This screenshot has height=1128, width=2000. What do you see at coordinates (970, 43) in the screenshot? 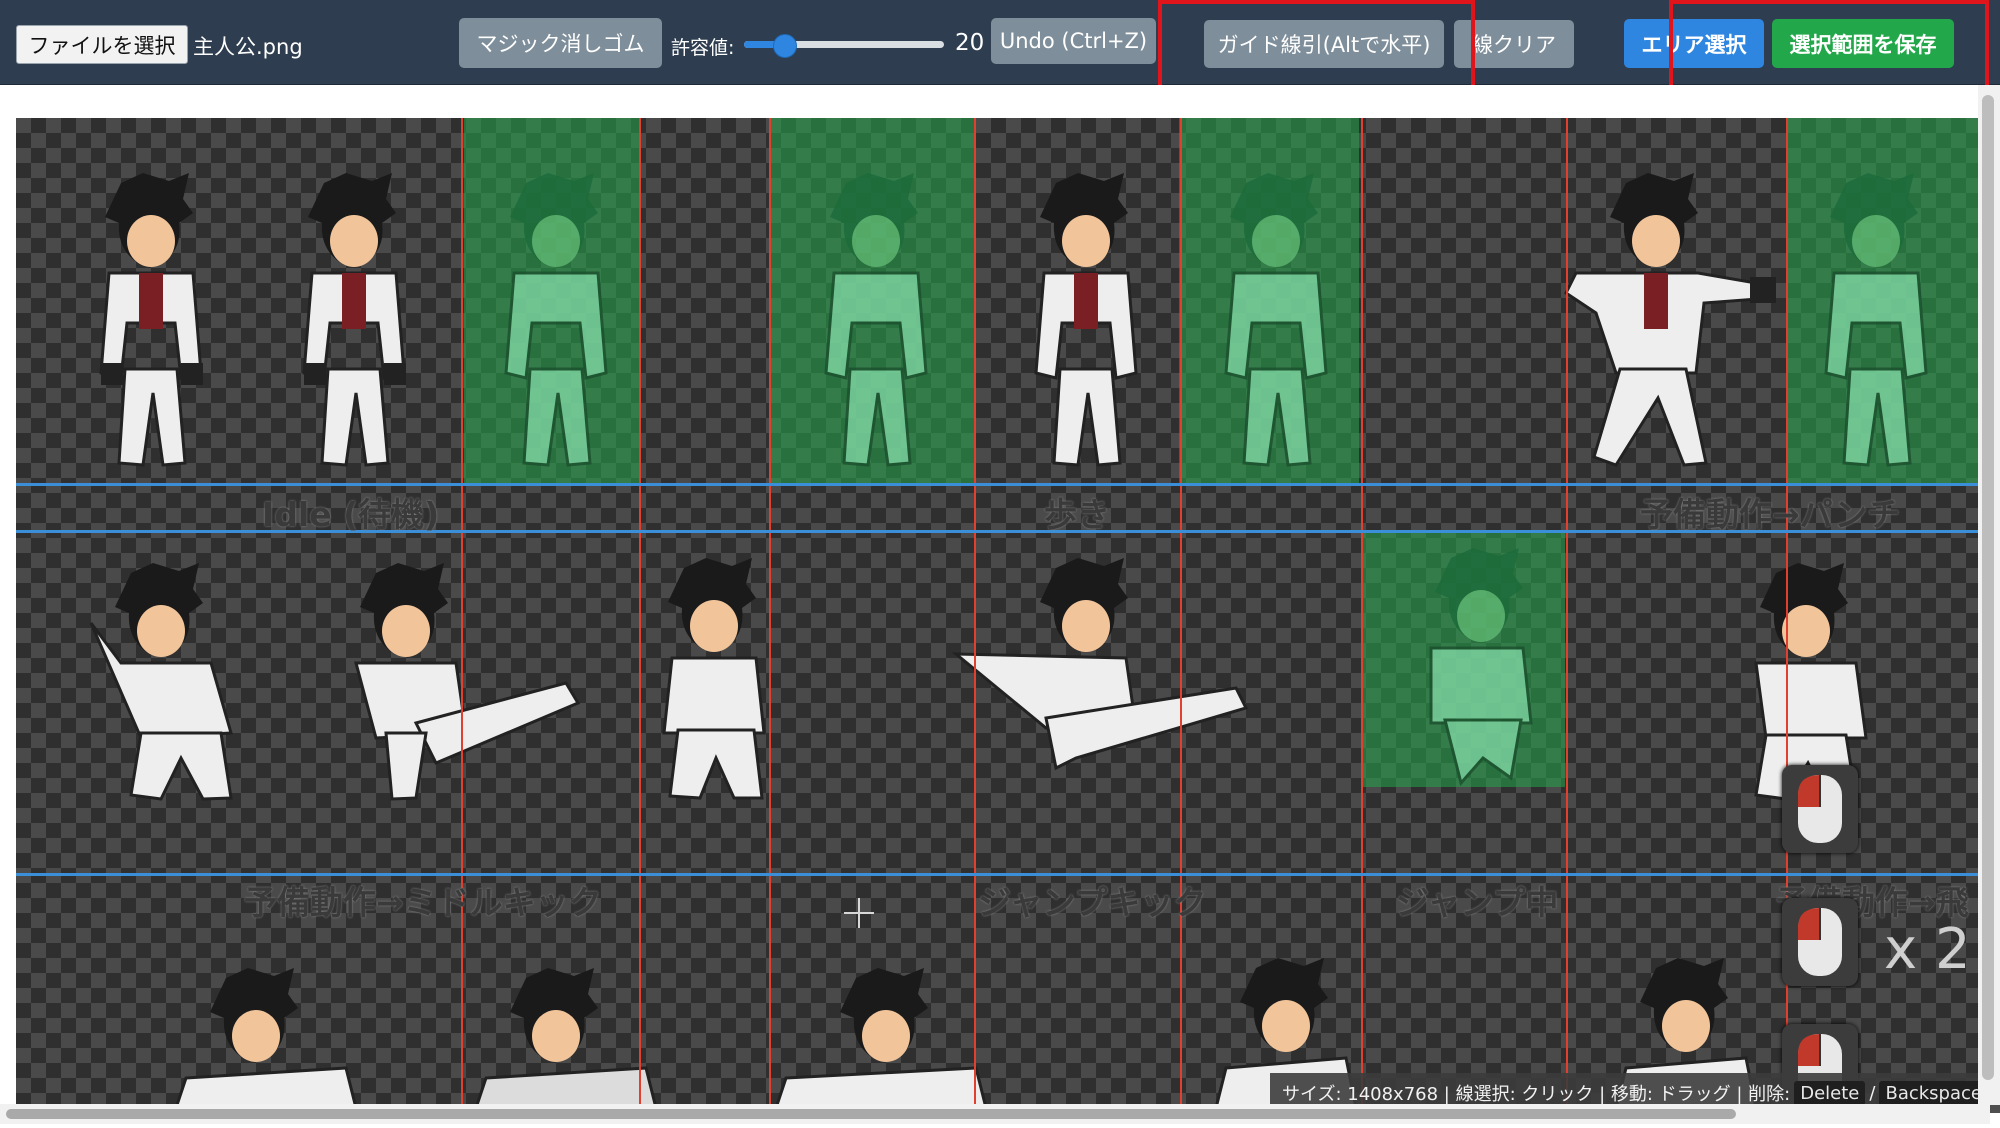
I see `tolerance-value: 20` at bounding box center [970, 43].